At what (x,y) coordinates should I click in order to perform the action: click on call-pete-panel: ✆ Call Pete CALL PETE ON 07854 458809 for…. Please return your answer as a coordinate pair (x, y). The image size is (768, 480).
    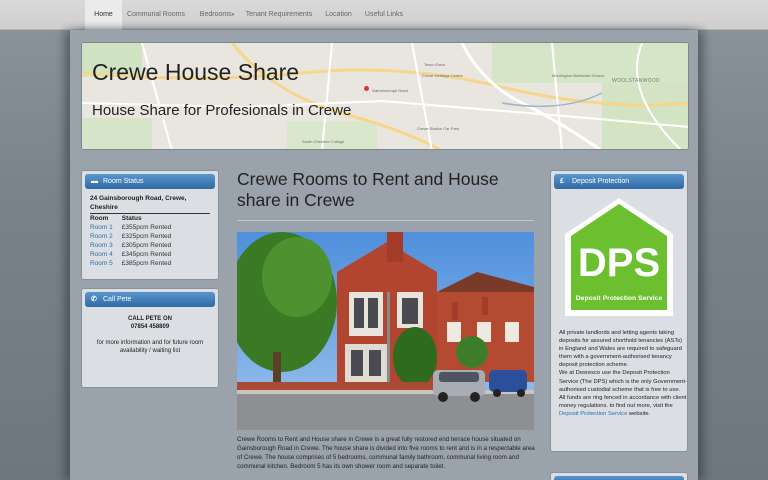
    Looking at the image, I should click on (150, 338).